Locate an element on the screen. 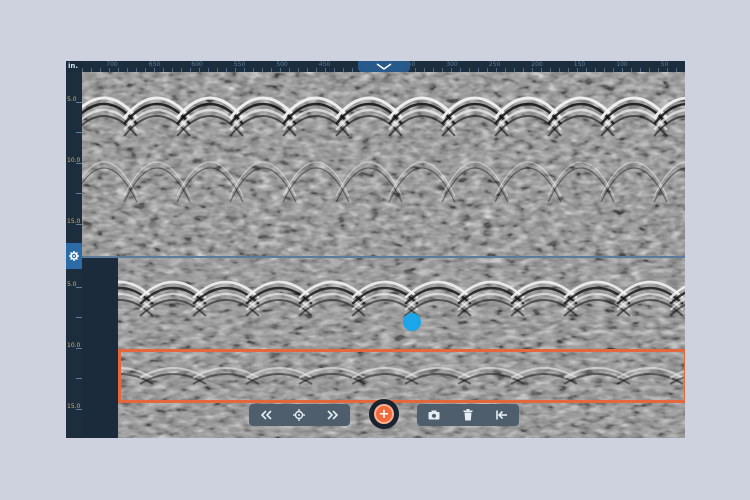 The height and width of the screenshot is (500, 750). settings-button is located at coordinates (74, 256).